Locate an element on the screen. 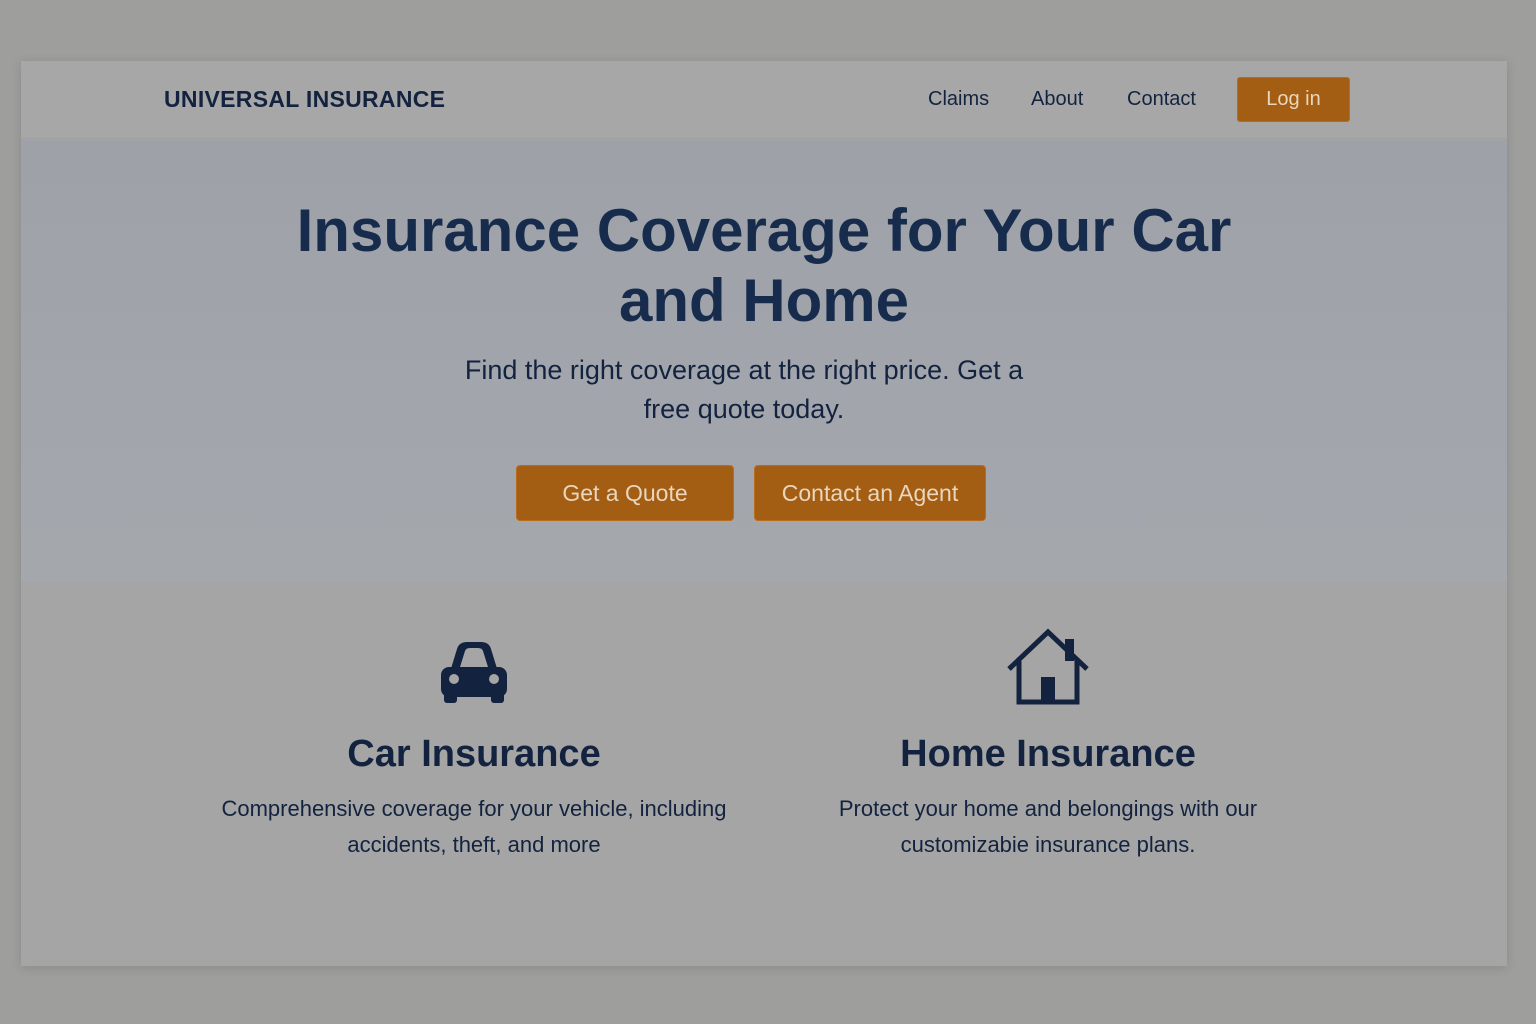 The width and height of the screenshot is (1536, 1024). house-icon is located at coordinates (1048, 666).